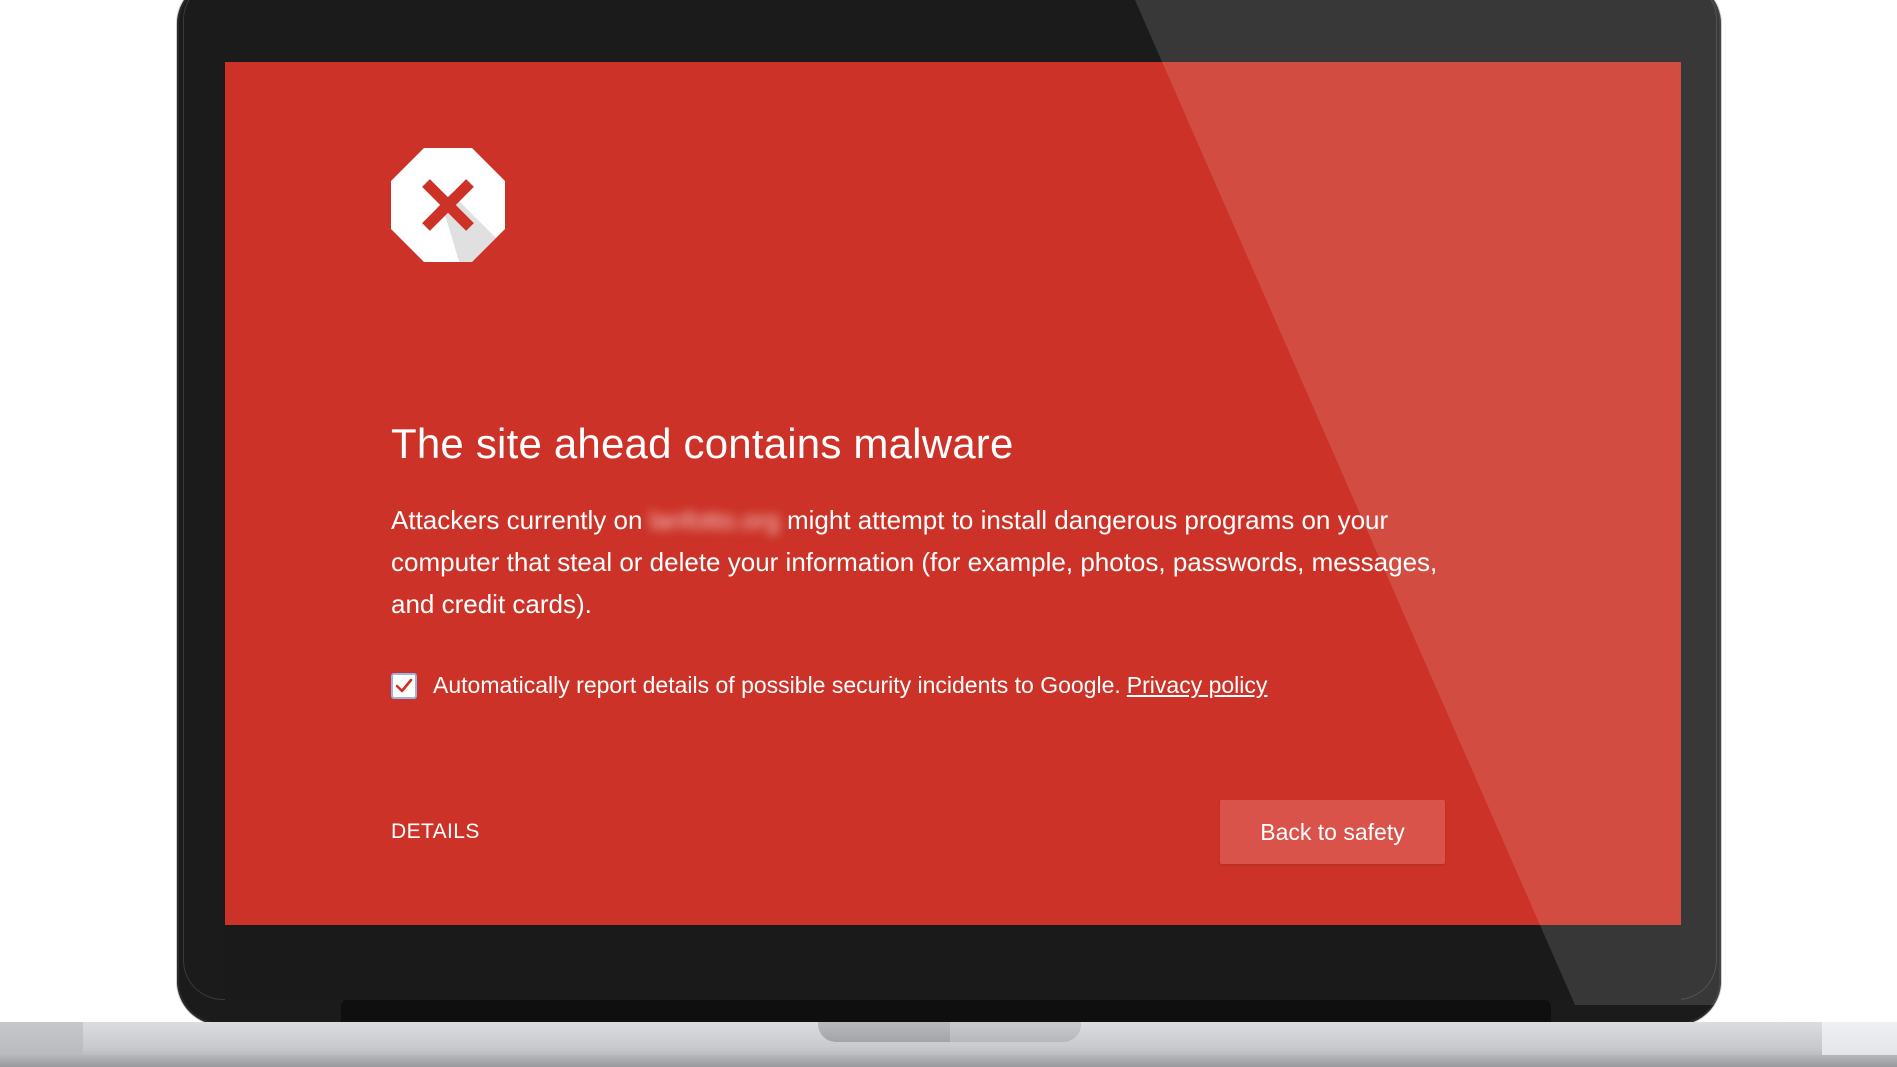  What do you see at coordinates (948, 1061) in the screenshot?
I see `laptop-base-edge` at bounding box center [948, 1061].